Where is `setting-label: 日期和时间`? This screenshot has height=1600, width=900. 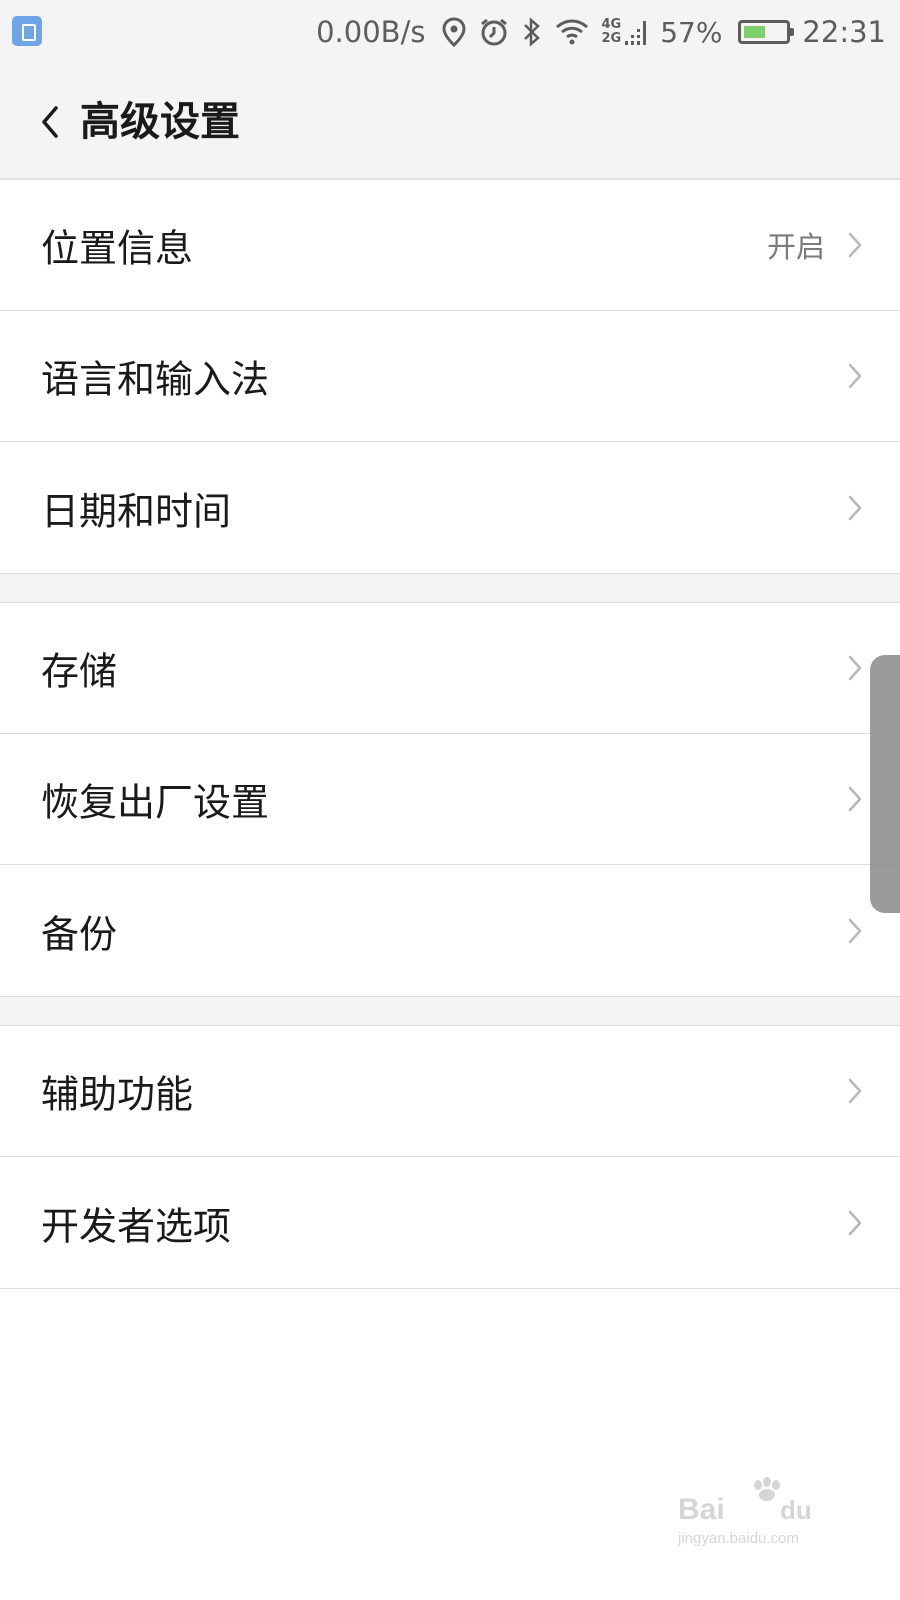 setting-label: 日期和时间 is located at coordinates (136, 511).